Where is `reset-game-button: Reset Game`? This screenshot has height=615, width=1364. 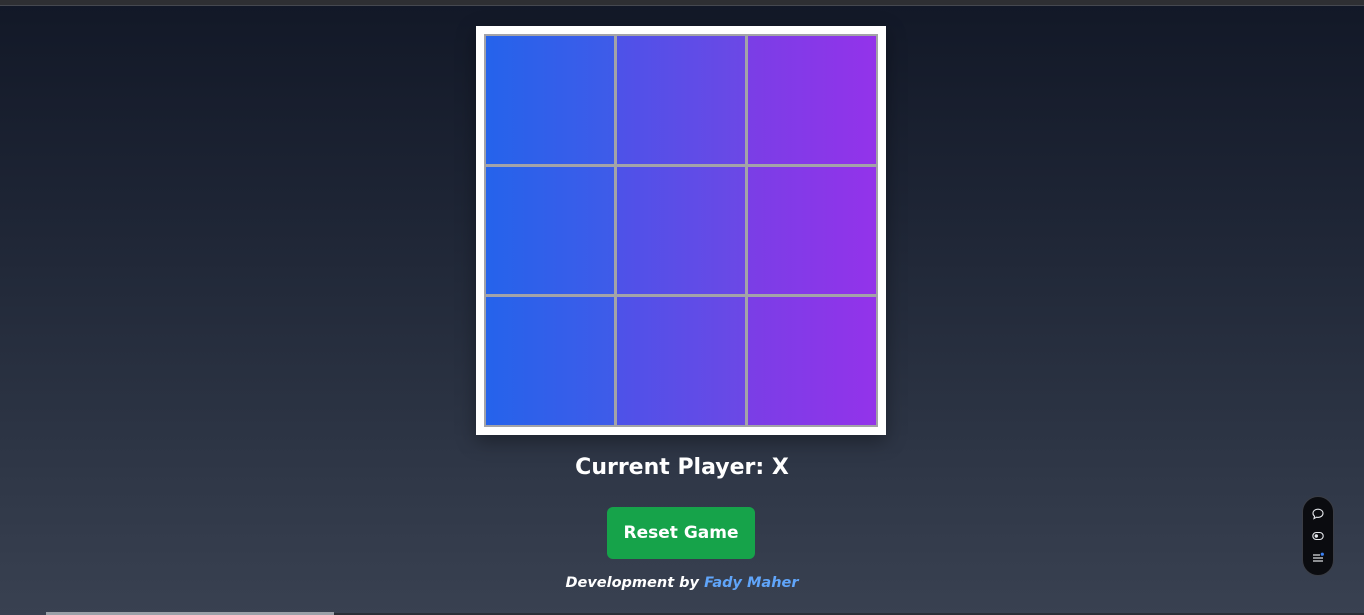 reset-game-button: Reset Game is located at coordinates (681, 533).